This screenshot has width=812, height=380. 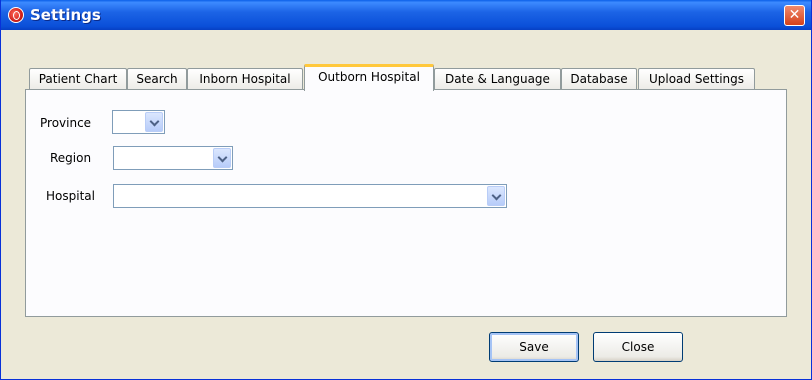 What do you see at coordinates (71, 158) in the screenshot?
I see `region-label: Region` at bounding box center [71, 158].